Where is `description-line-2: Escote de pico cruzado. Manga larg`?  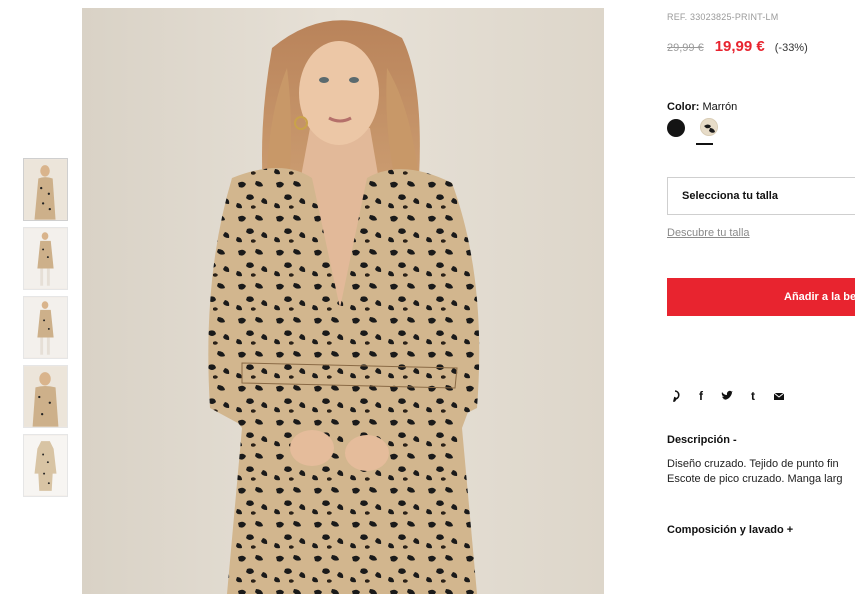 description-line-2: Escote de pico cruzado. Manga larg is located at coordinates (755, 479).